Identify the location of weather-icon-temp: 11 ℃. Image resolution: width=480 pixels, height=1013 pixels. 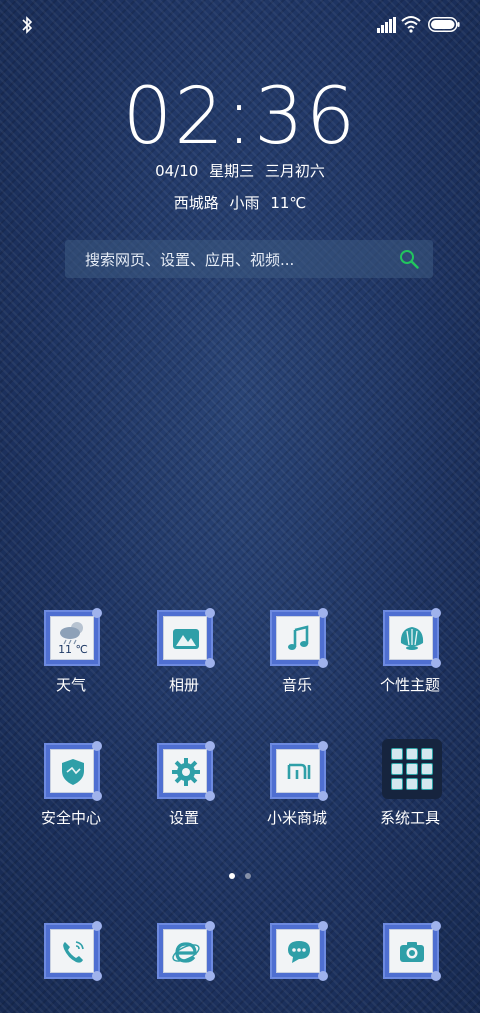
(73, 649).